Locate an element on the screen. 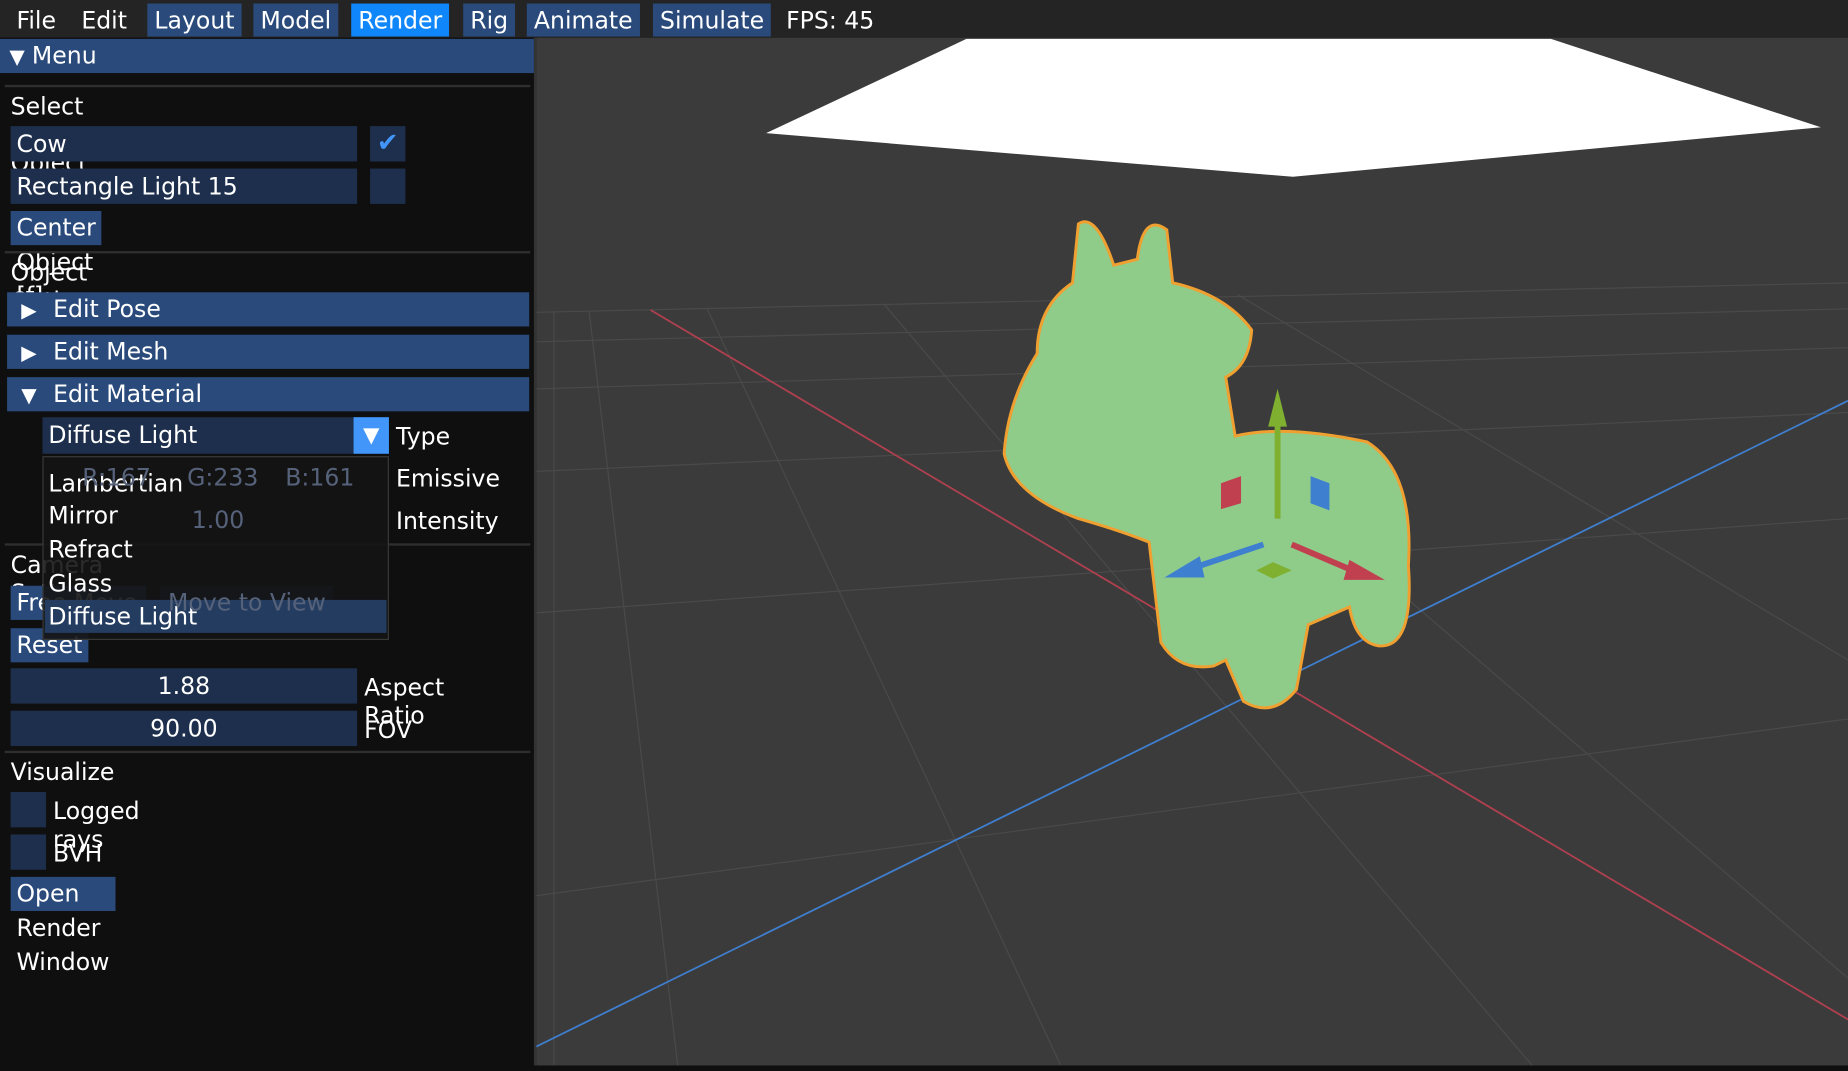 Image resolution: width=1848 pixels, height=1071 pixels. tab-animate: Animate is located at coordinates (583, 20).